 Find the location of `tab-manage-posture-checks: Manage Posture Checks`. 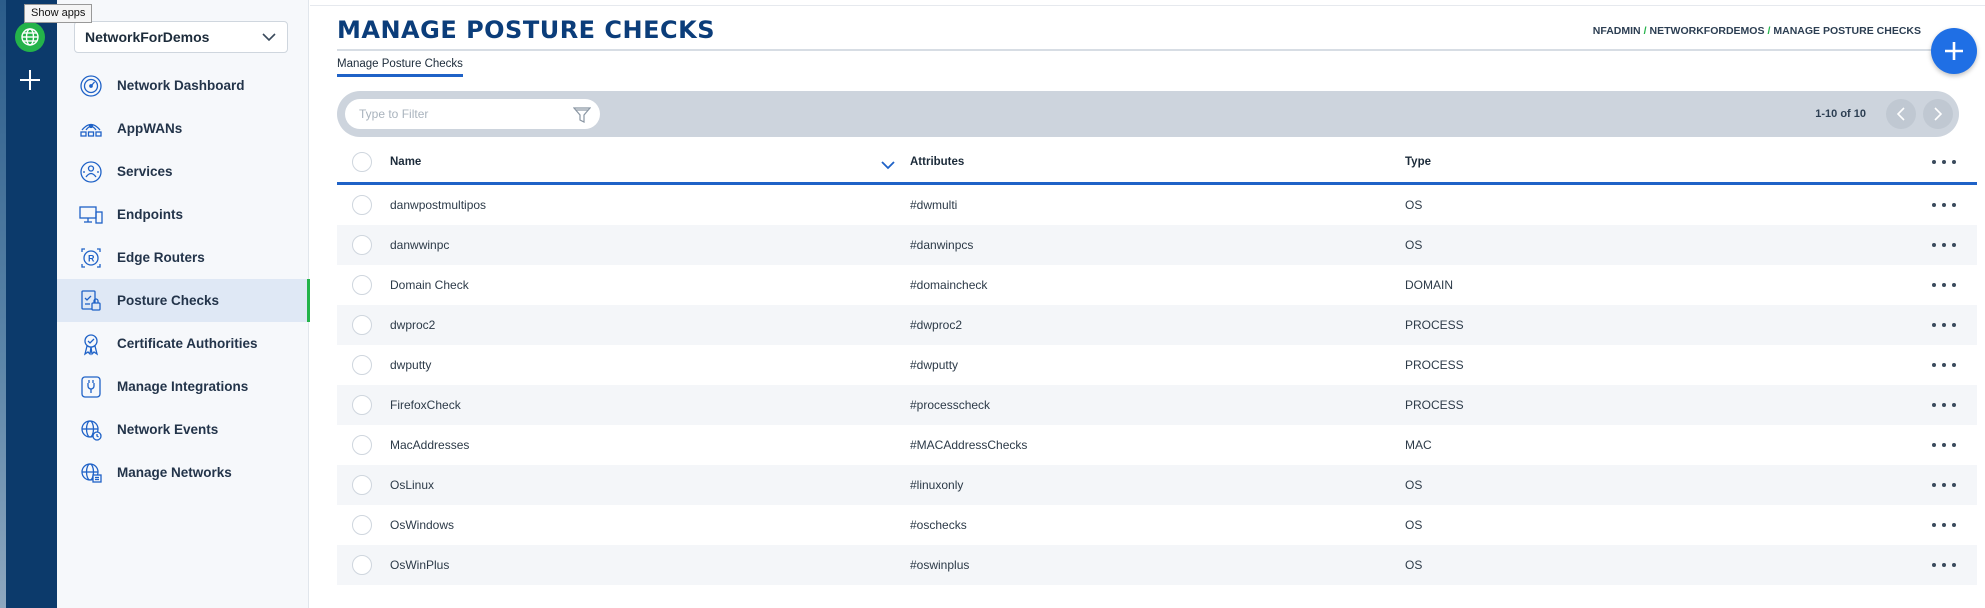

tab-manage-posture-checks: Manage Posture Checks is located at coordinates (400, 67).